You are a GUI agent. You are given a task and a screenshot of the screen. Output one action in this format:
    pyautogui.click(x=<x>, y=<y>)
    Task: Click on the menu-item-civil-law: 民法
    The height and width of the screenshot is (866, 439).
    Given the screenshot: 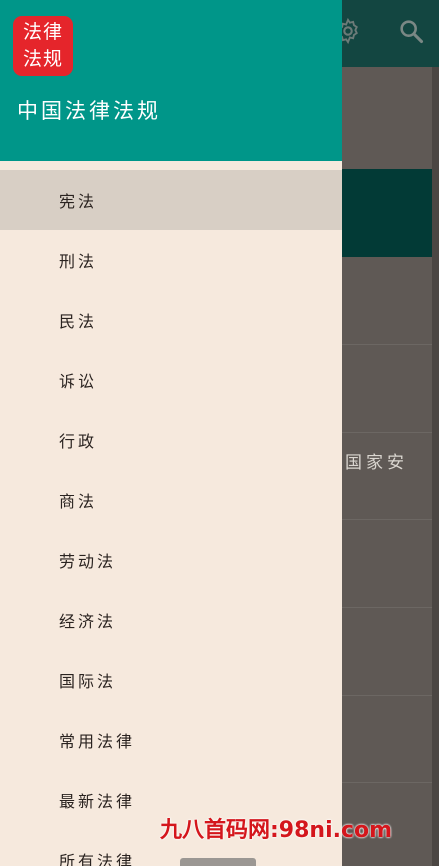 What is the action you would take?
    pyautogui.click(x=171, y=320)
    